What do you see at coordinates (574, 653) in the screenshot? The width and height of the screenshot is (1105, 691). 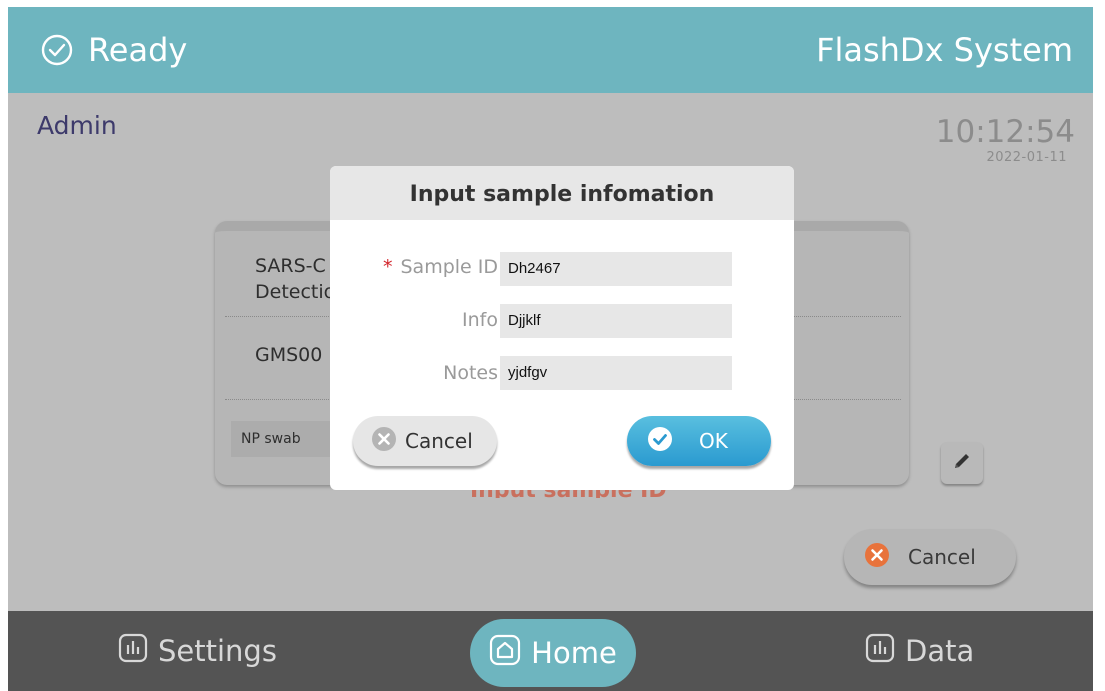 I see `nav-home-label: Home` at bounding box center [574, 653].